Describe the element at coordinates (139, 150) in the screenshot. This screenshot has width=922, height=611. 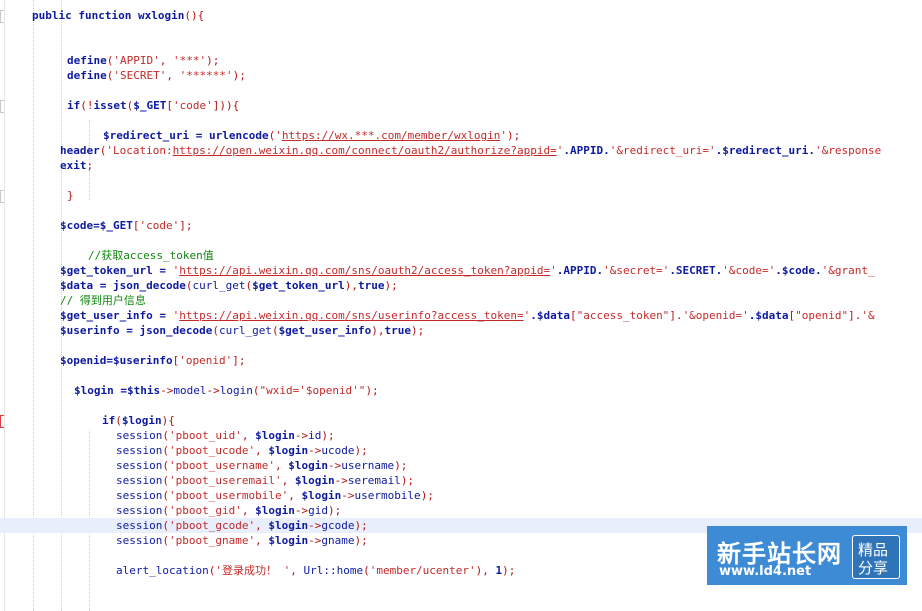
I see `code-token: 'Location:` at that location.